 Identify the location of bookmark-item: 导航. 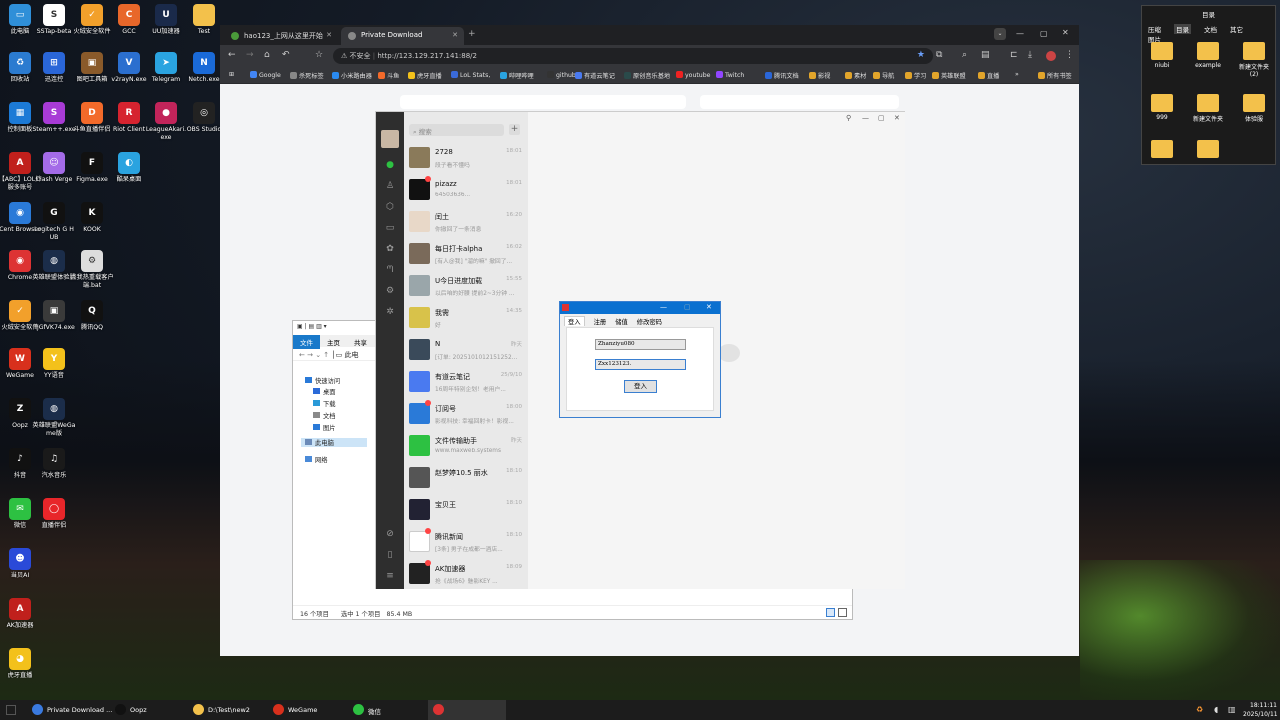
(883, 75).